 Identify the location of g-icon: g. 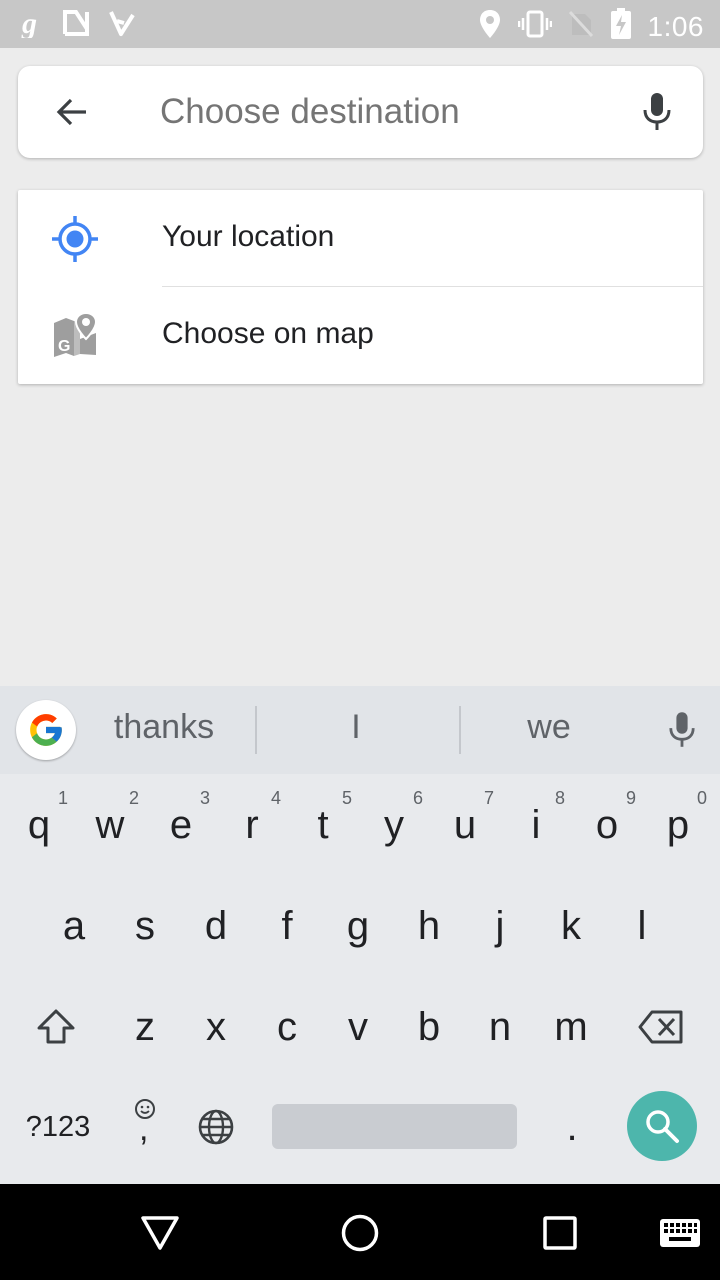
(32, 25).